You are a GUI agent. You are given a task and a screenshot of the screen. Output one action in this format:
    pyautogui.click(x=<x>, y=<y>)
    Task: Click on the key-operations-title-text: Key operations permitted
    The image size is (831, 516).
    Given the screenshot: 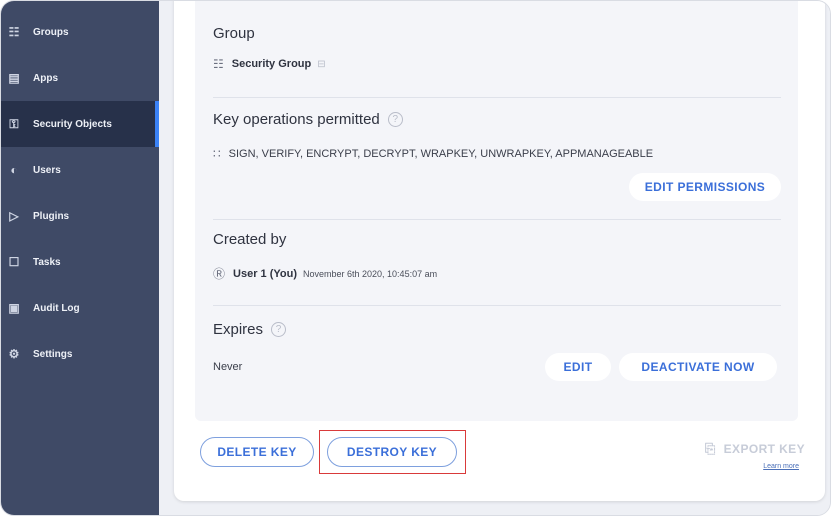 What is the action you would take?
    pyautogui.click(x=296, y=119)
    